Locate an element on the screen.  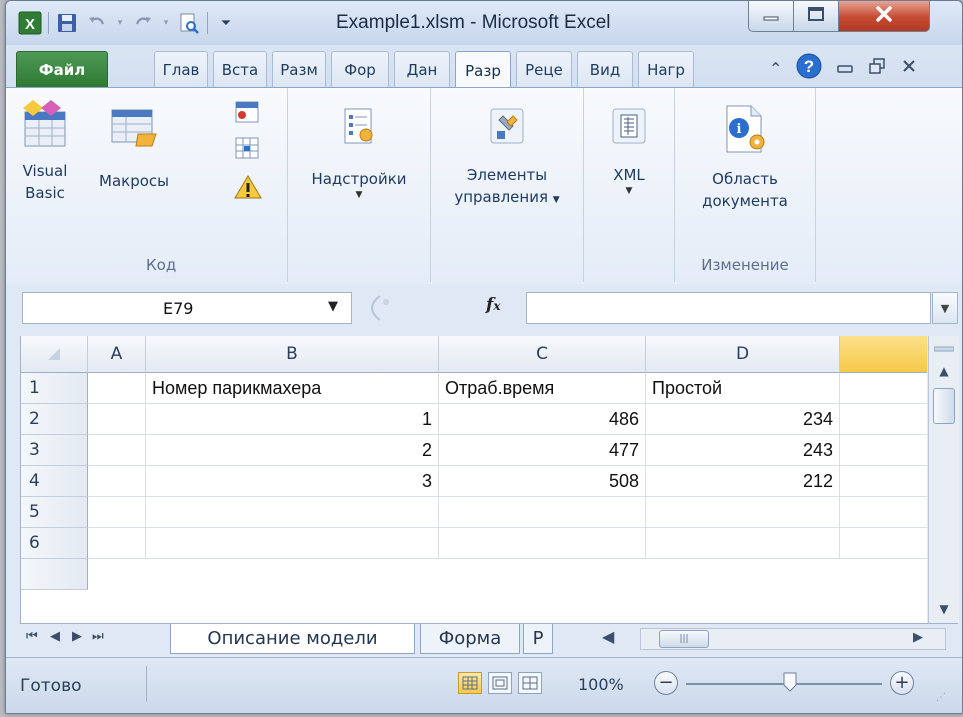
cell-d3: 243 is located at coordinates (743, 450).